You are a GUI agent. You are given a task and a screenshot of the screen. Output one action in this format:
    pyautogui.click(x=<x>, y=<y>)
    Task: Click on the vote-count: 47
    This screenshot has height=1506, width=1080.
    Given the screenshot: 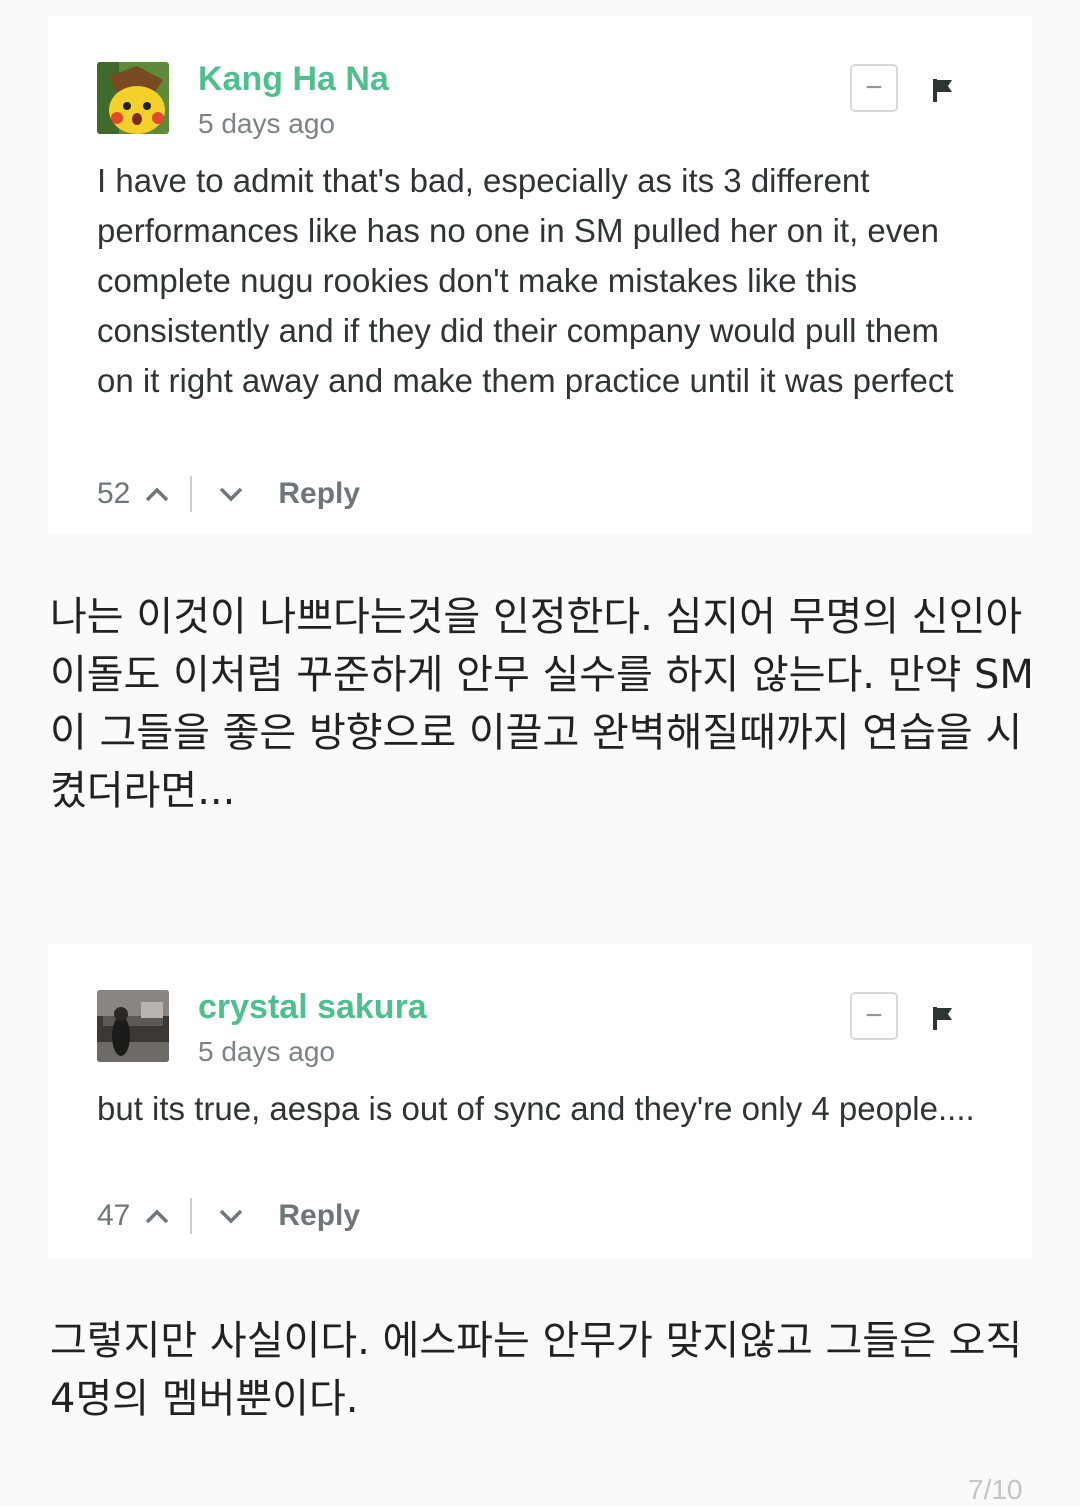 What is the action you would take?
    pyautogui.click(x=114, y=1215)
    